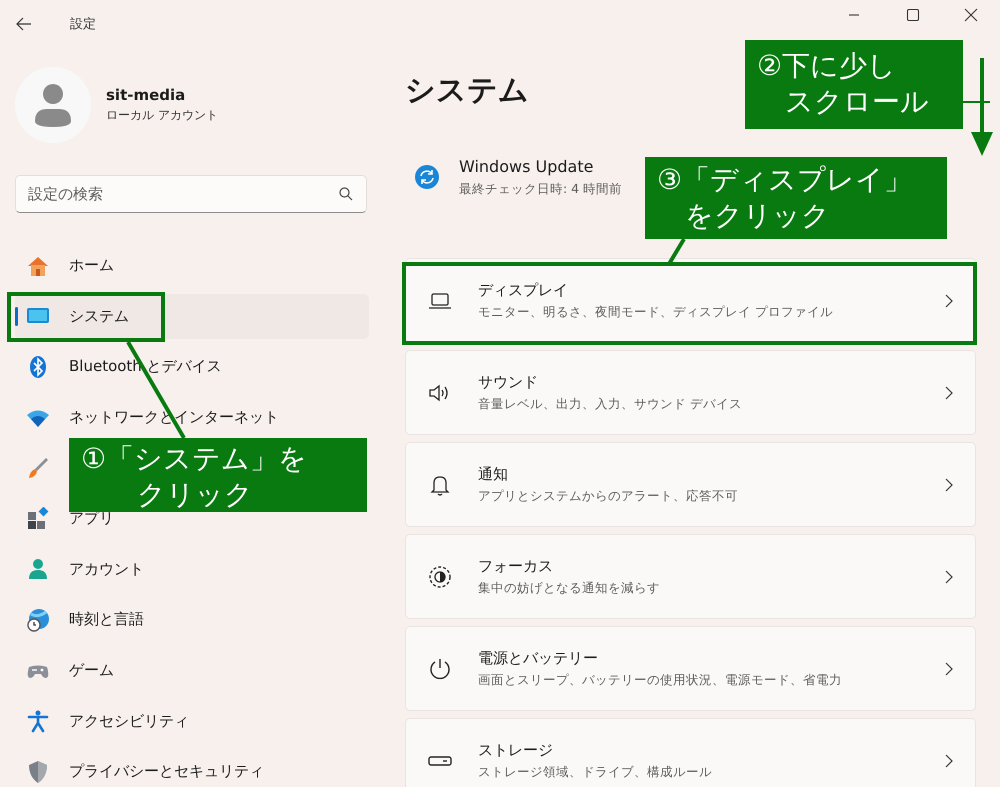 The image size is (1000, 787). Describe the element at coordinates (83, 24) in the screenshot. I see `window-title: 設定` at that location.